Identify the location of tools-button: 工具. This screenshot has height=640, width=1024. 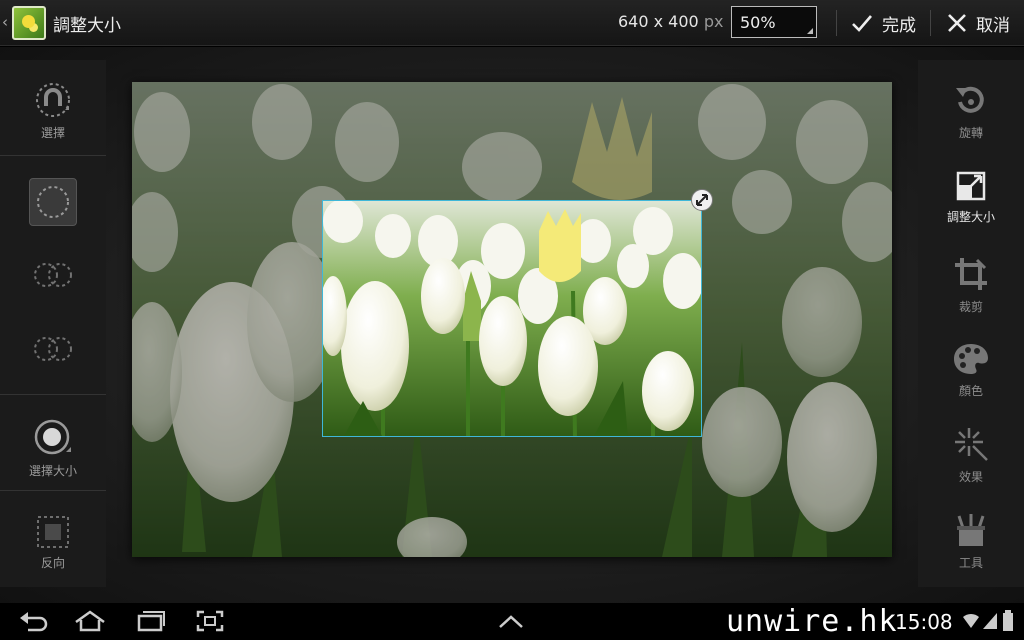
(971, 541).